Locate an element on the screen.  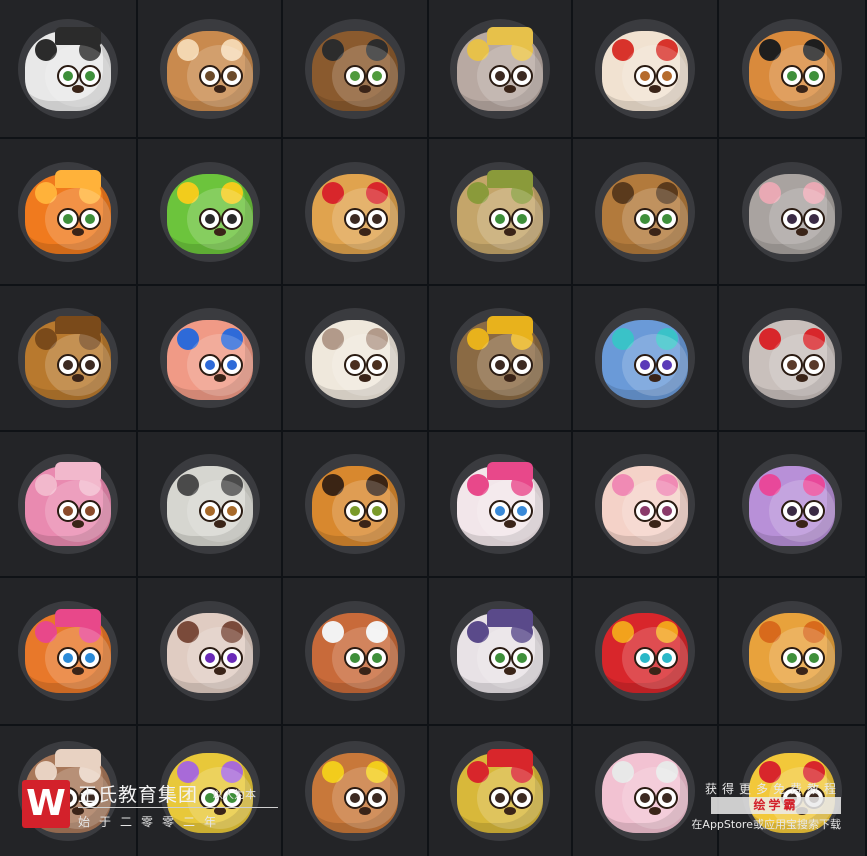
parrot-rooster-avatar is located at coordinates (500, 791).